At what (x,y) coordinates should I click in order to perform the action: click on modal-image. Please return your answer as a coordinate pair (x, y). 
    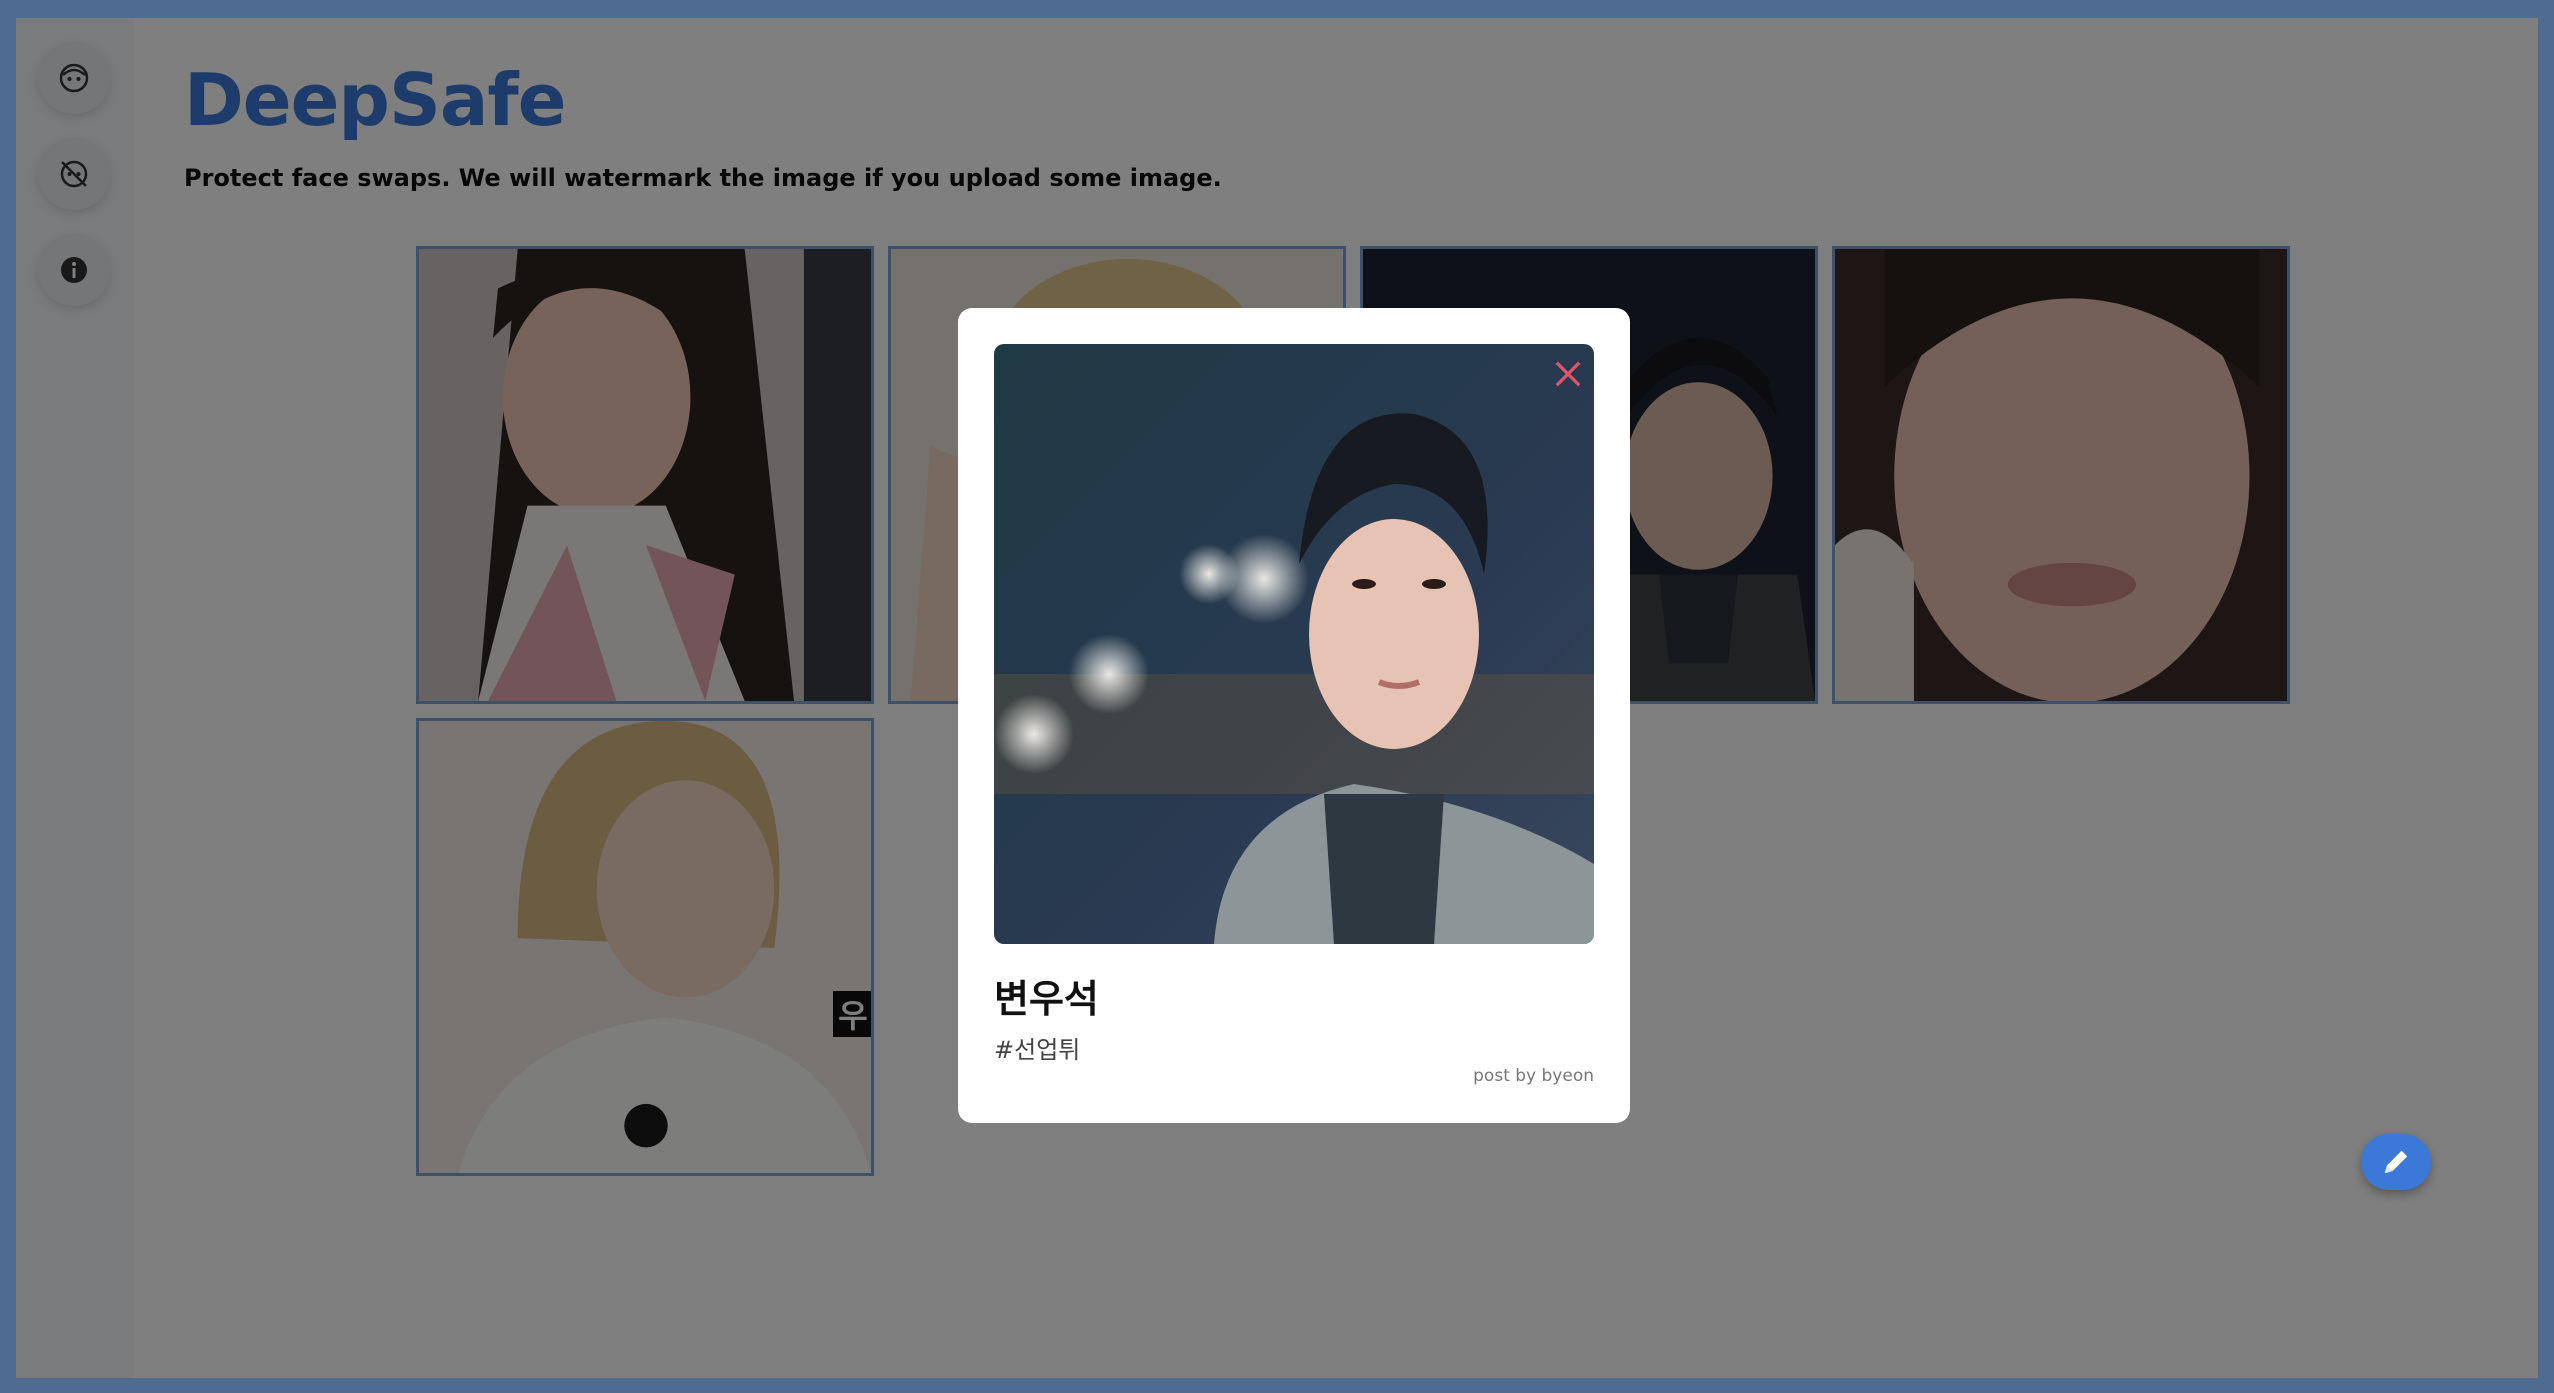
    Looking at the image, I should click on (1294, 644).